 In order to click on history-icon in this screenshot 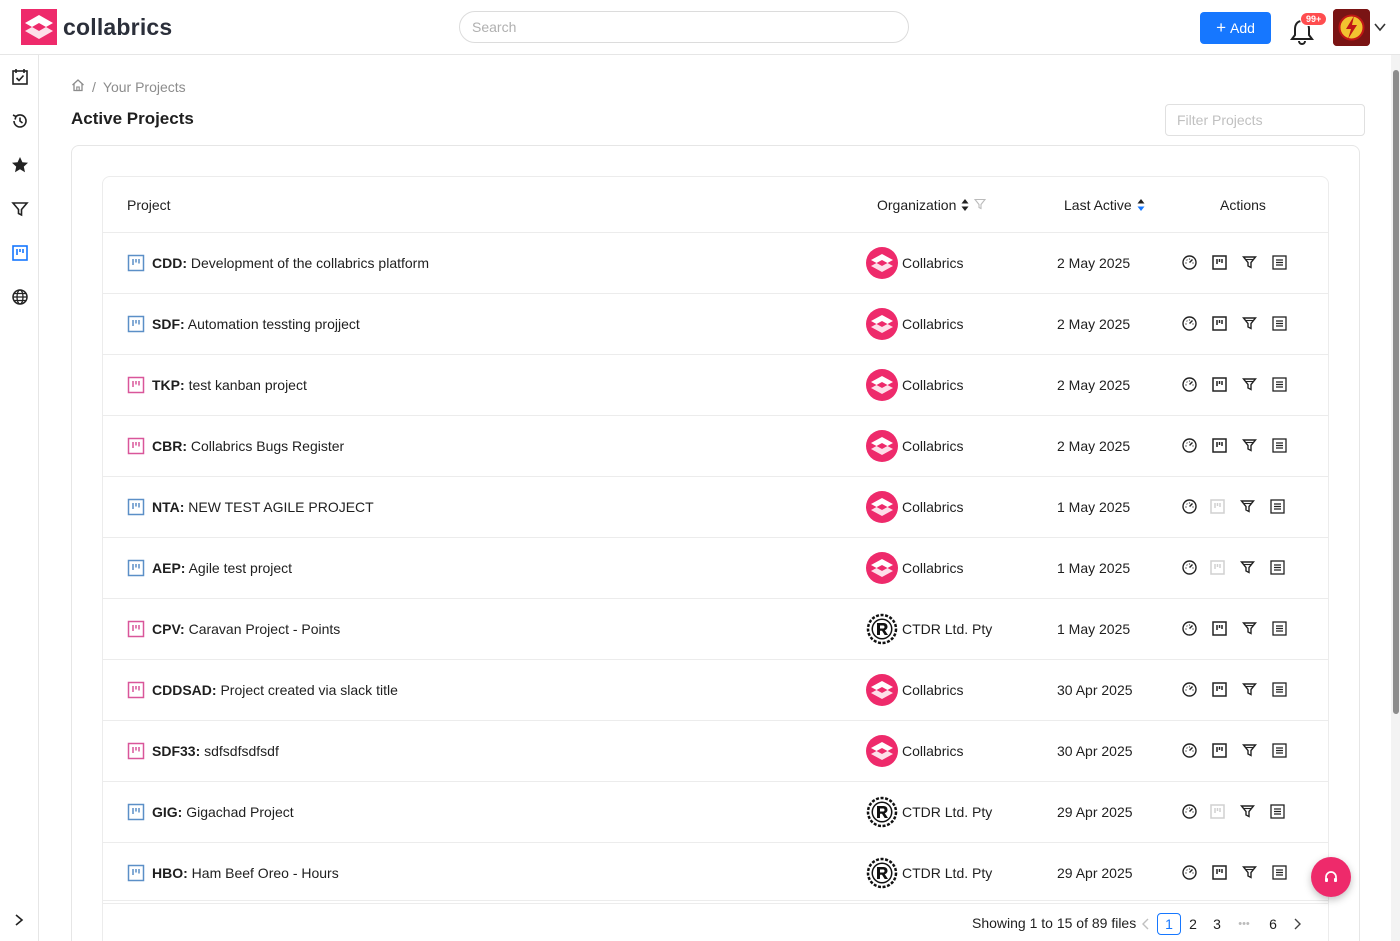, I will do `click(20, 121)`.